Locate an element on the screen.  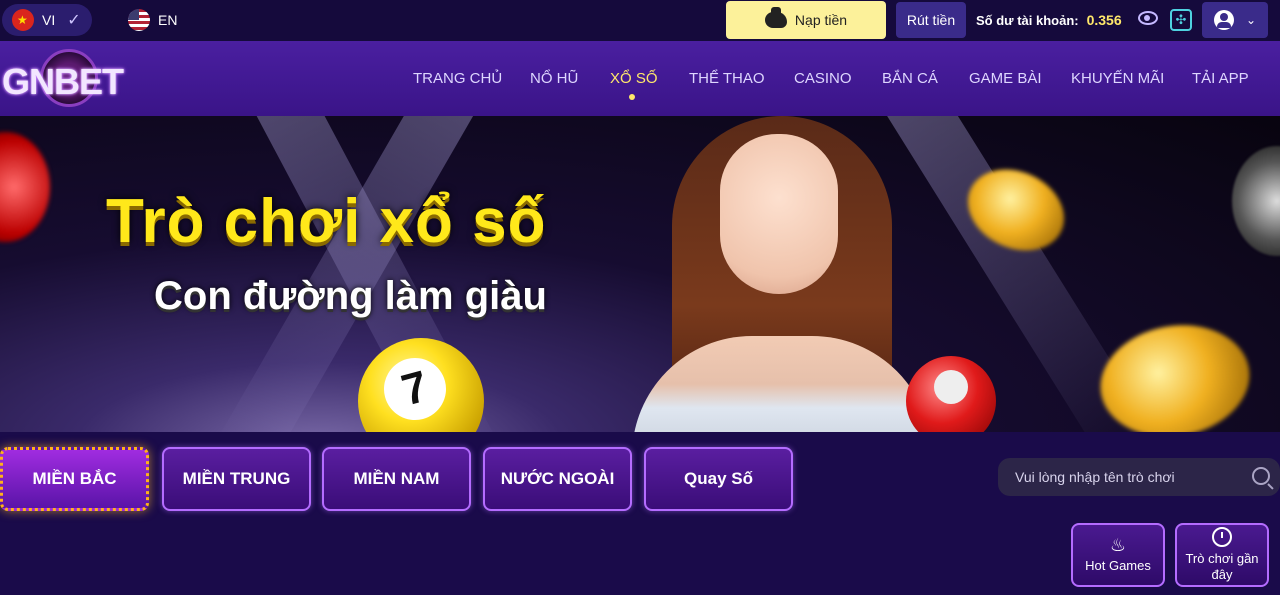
fire-icon: ♨ is located at coordinates (1118, 545).